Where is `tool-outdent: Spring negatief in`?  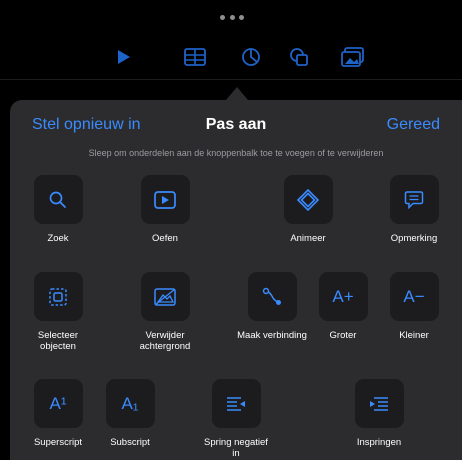 tool-outdent: Spring negatief in is located at coordinates (236, 419).